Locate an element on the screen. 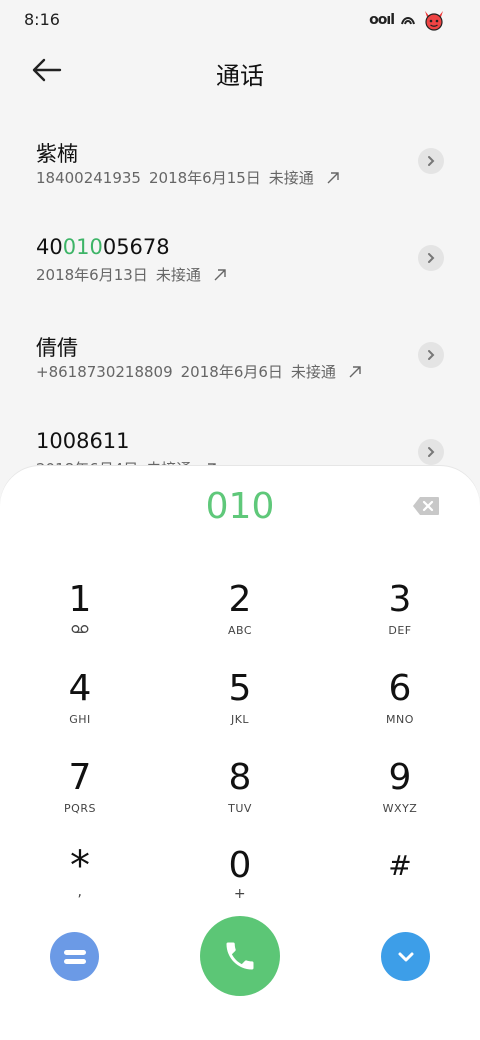  call-number: +8618730218809 is located at coordinates (104, 371).